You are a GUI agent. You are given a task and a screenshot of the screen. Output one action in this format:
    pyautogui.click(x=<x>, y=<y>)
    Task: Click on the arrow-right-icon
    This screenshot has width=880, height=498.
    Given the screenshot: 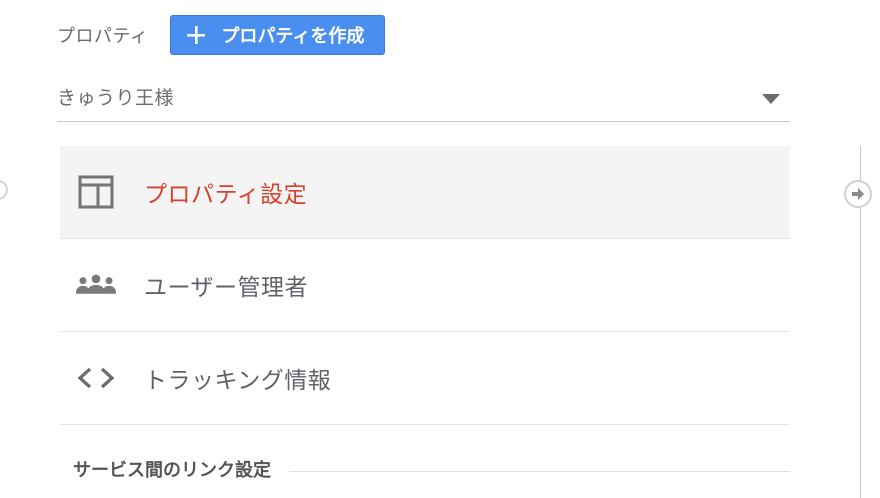 What is the action you would take?
    pyautogui.click(x=858, y=194)
    